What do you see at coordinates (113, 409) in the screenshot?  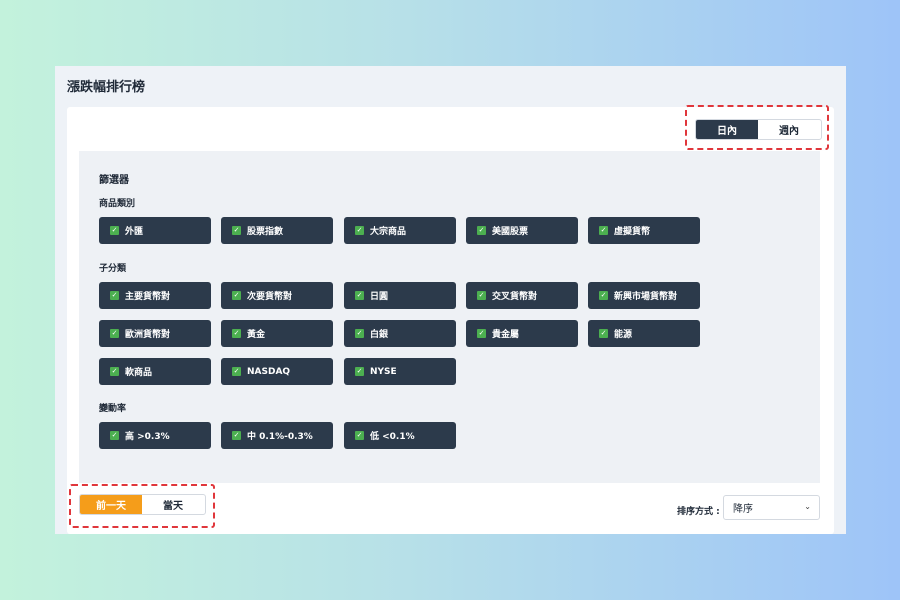 I see `section-label-change-rate: 變動率` at bounding box center [113, 409].